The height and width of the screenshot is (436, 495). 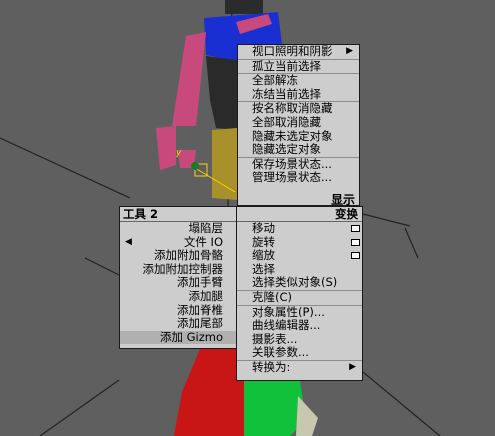 What do you see at coordinates (200, 309) in the screenshot?
I see `menu-item-label: 添加脊椎` at bounding box center [200, 309].